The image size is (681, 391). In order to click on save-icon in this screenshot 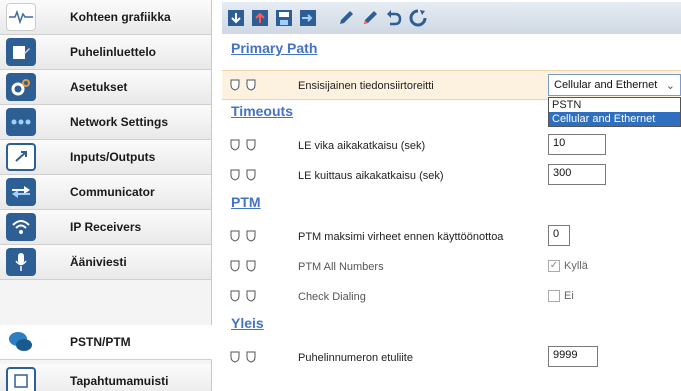, I will do `click(284, 18)`.